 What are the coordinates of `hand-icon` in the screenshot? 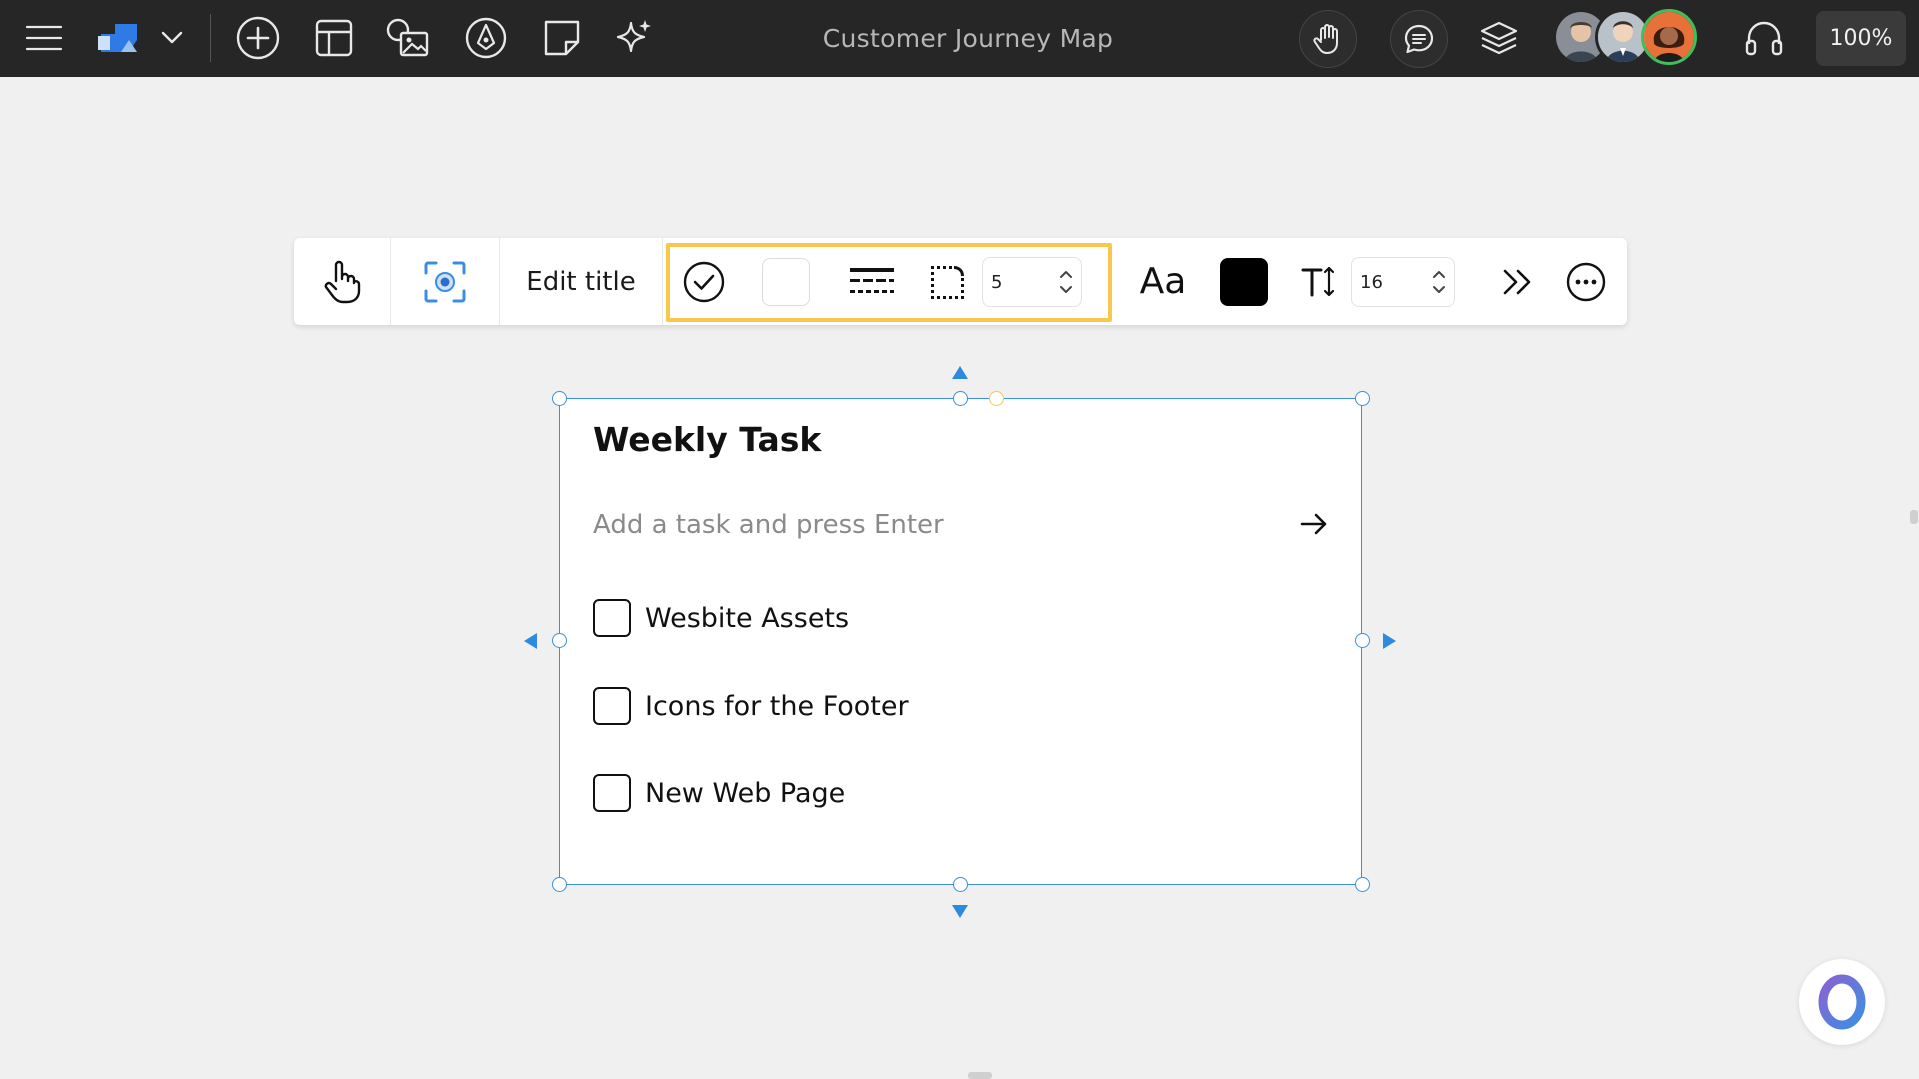 It's located at (1325, 39).